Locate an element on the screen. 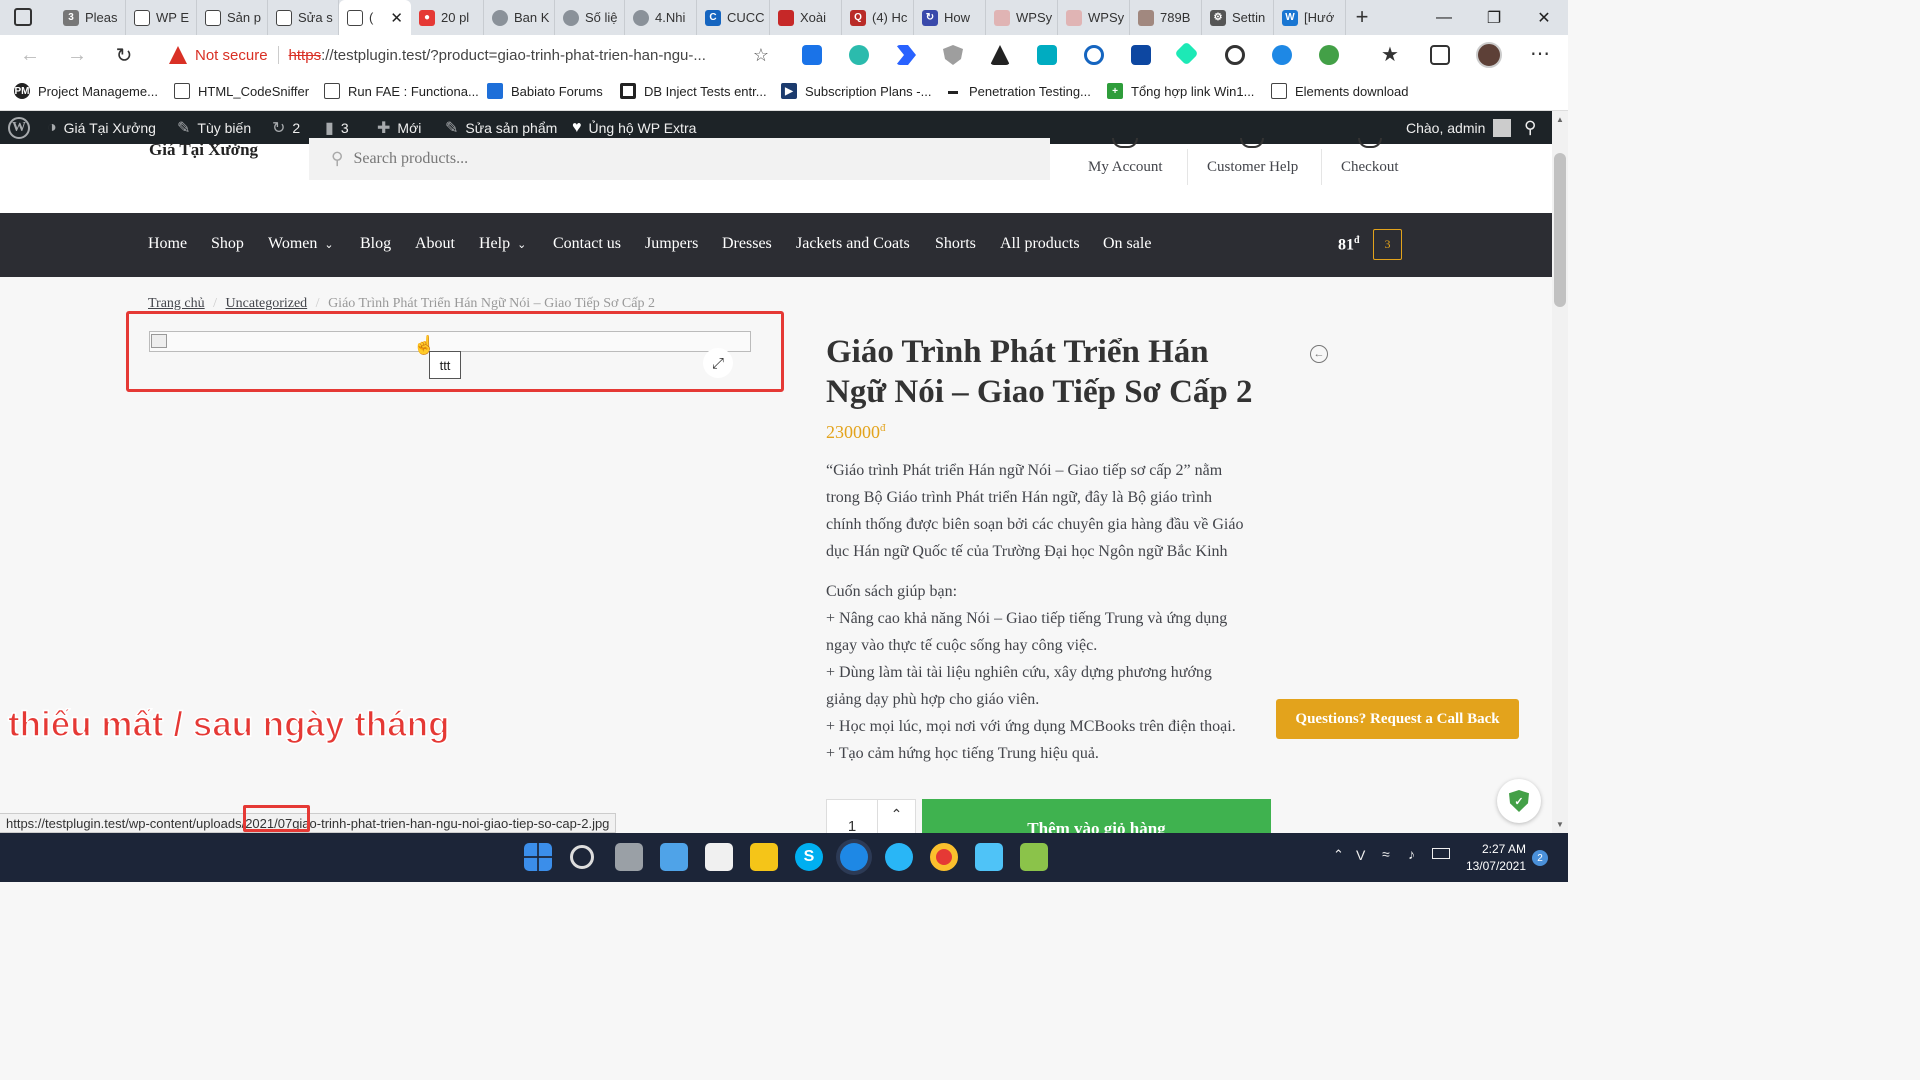 The image size is (1920, 1080). skype-icon: S is located at coordinates (809, 857).